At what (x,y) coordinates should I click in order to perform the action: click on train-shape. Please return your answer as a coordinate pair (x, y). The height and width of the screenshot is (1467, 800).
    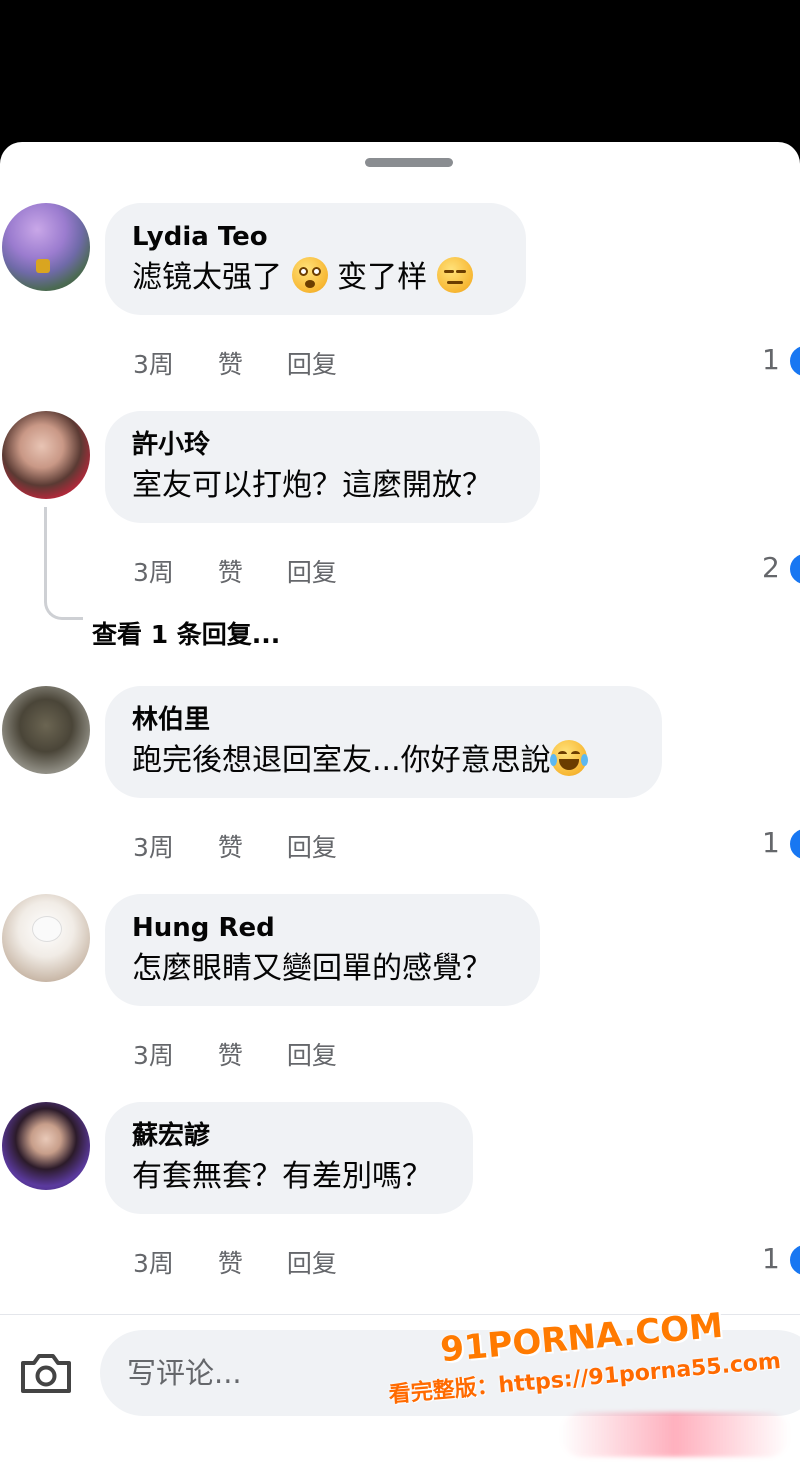
    Looking at the image, I should click on (43, 266).